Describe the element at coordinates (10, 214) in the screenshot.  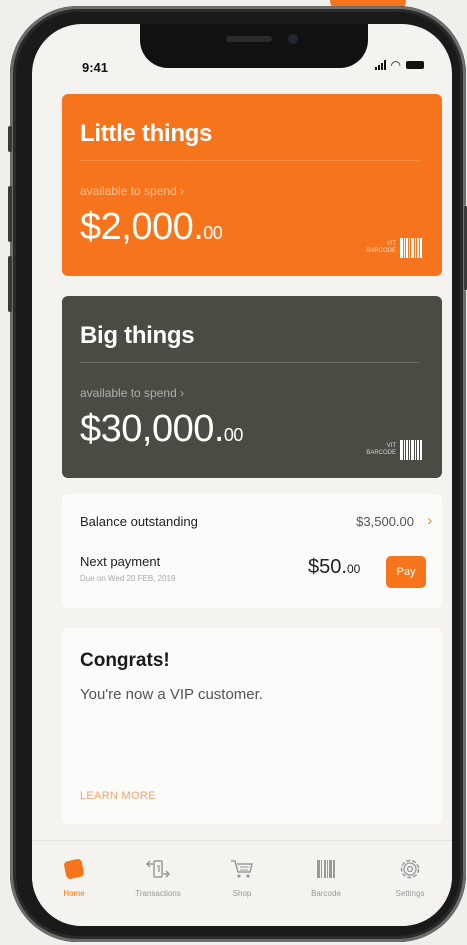
I see `volume-up-button` at that location.